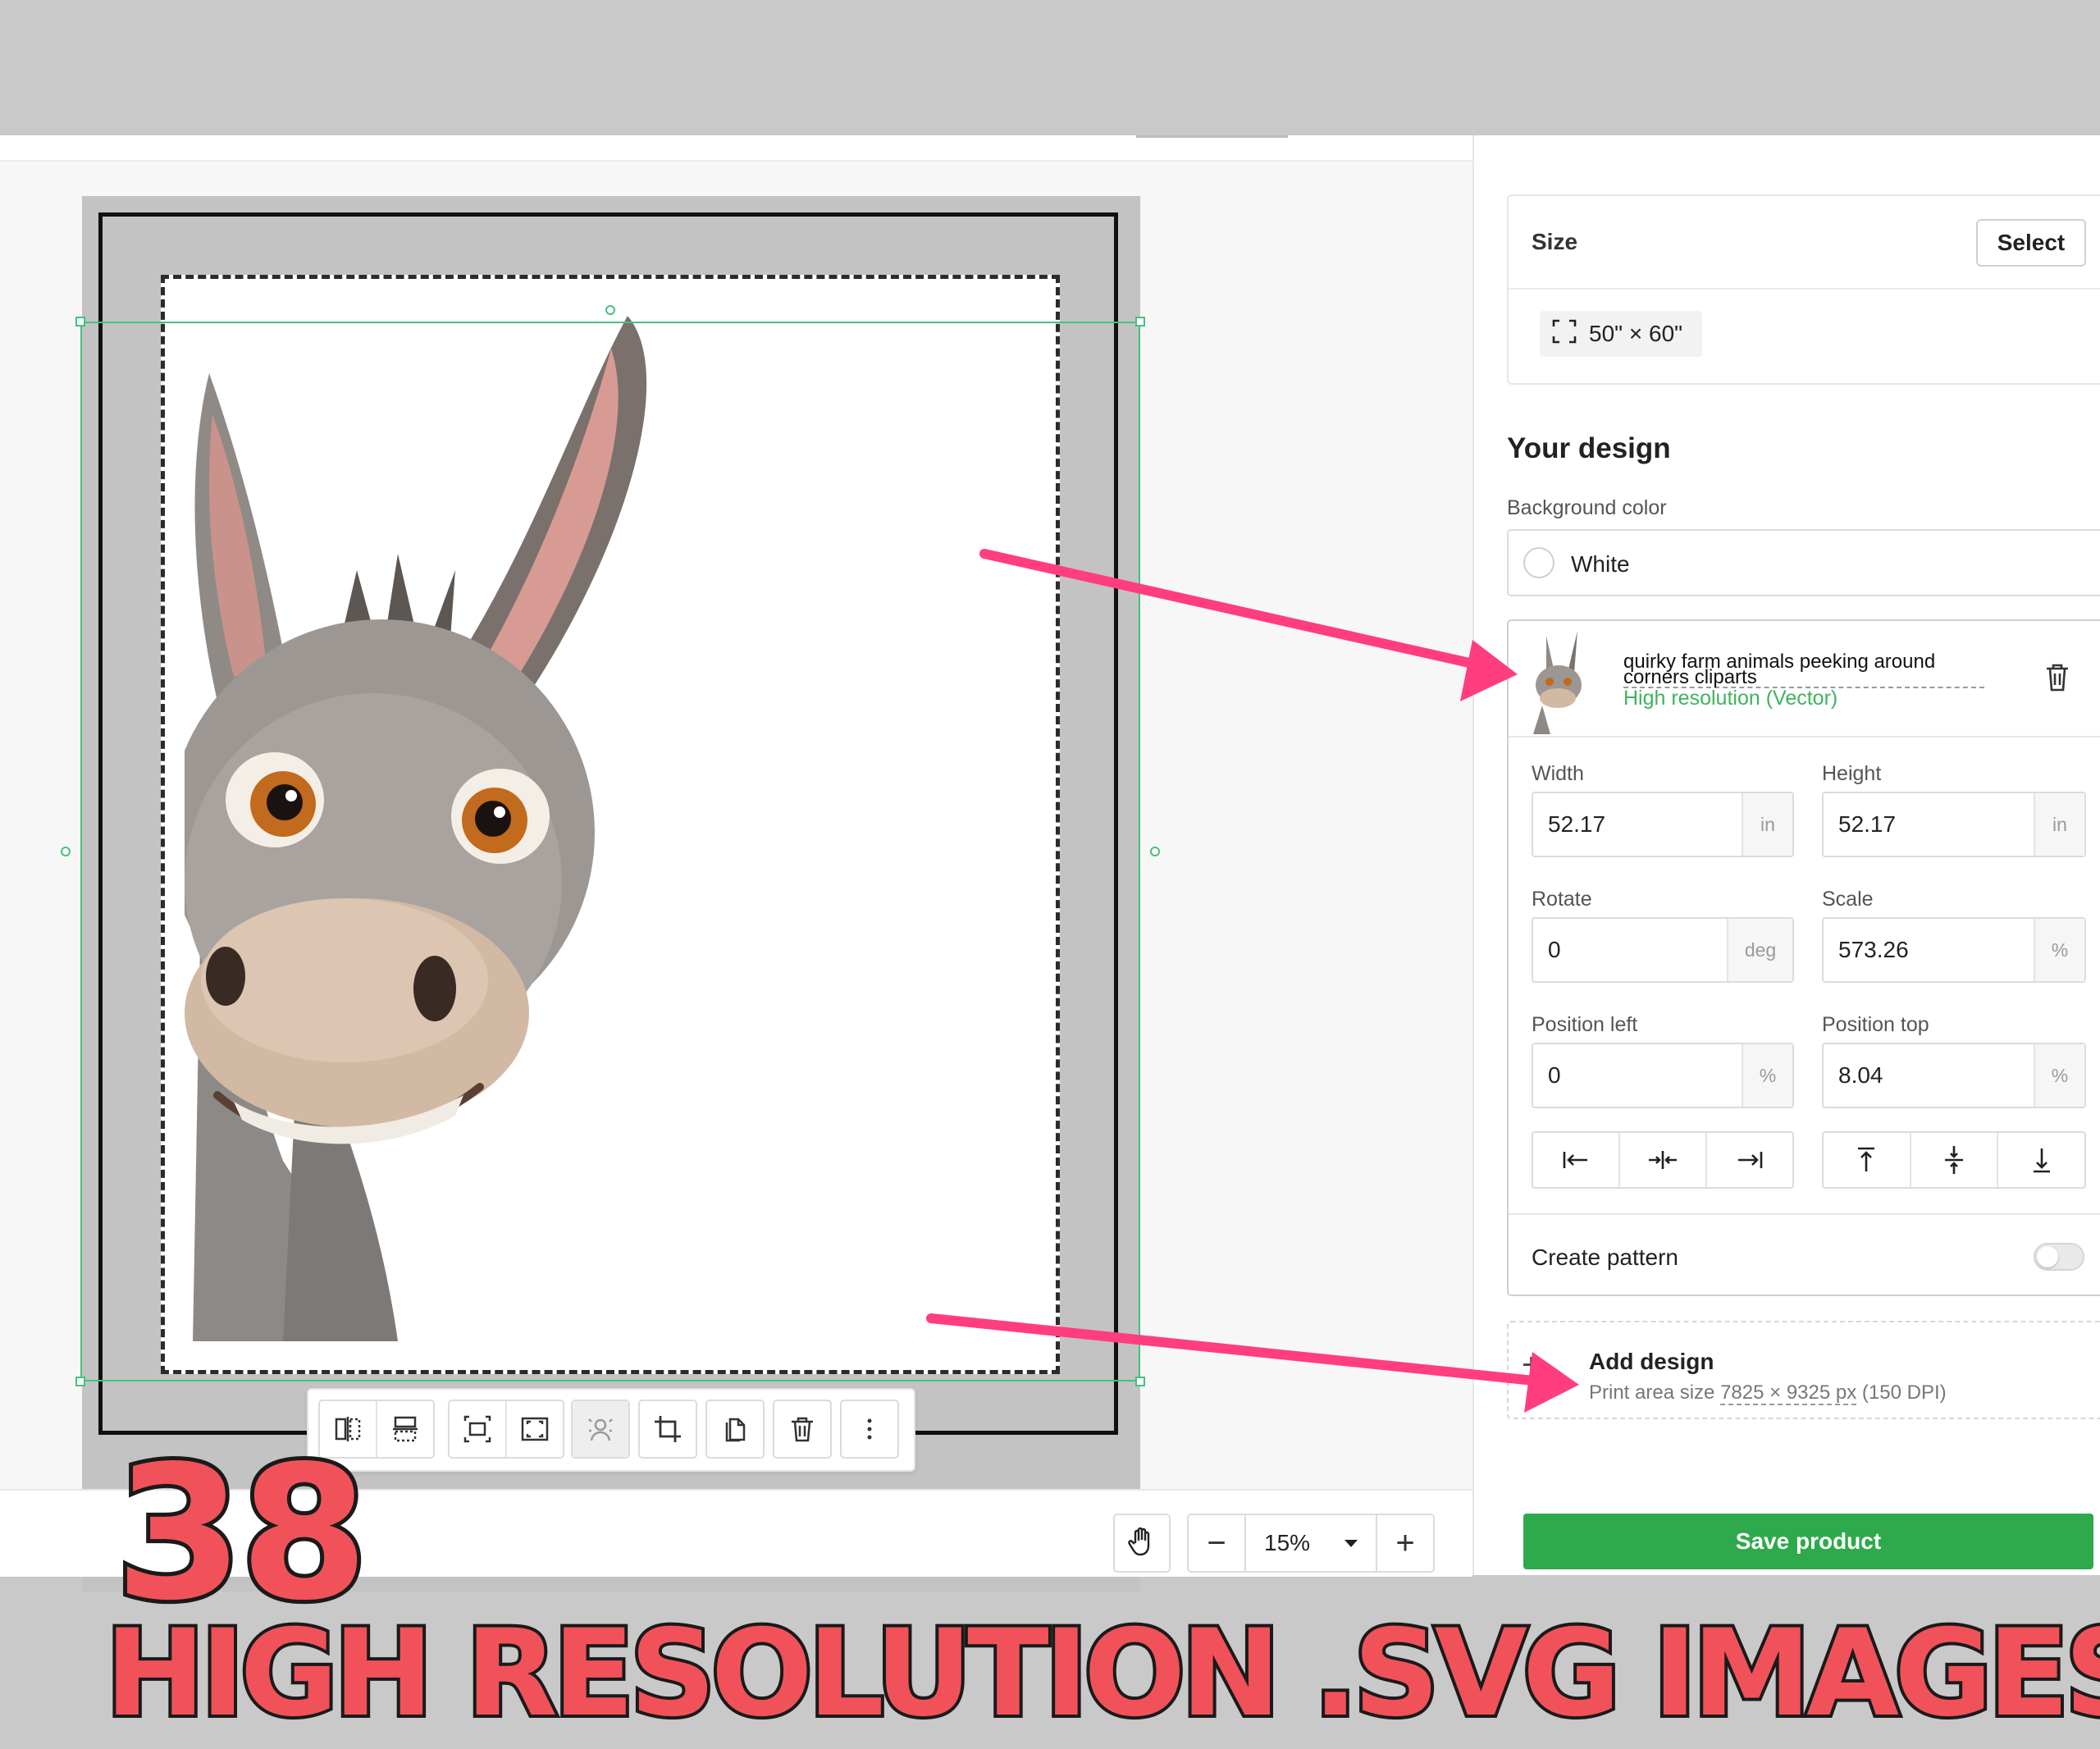 This screenshot has height=1749, width=2100. What do you see at coordinates (610, 310) in the screenshot?
I see `rotate-handle-top` at bounding box center [610, 310].